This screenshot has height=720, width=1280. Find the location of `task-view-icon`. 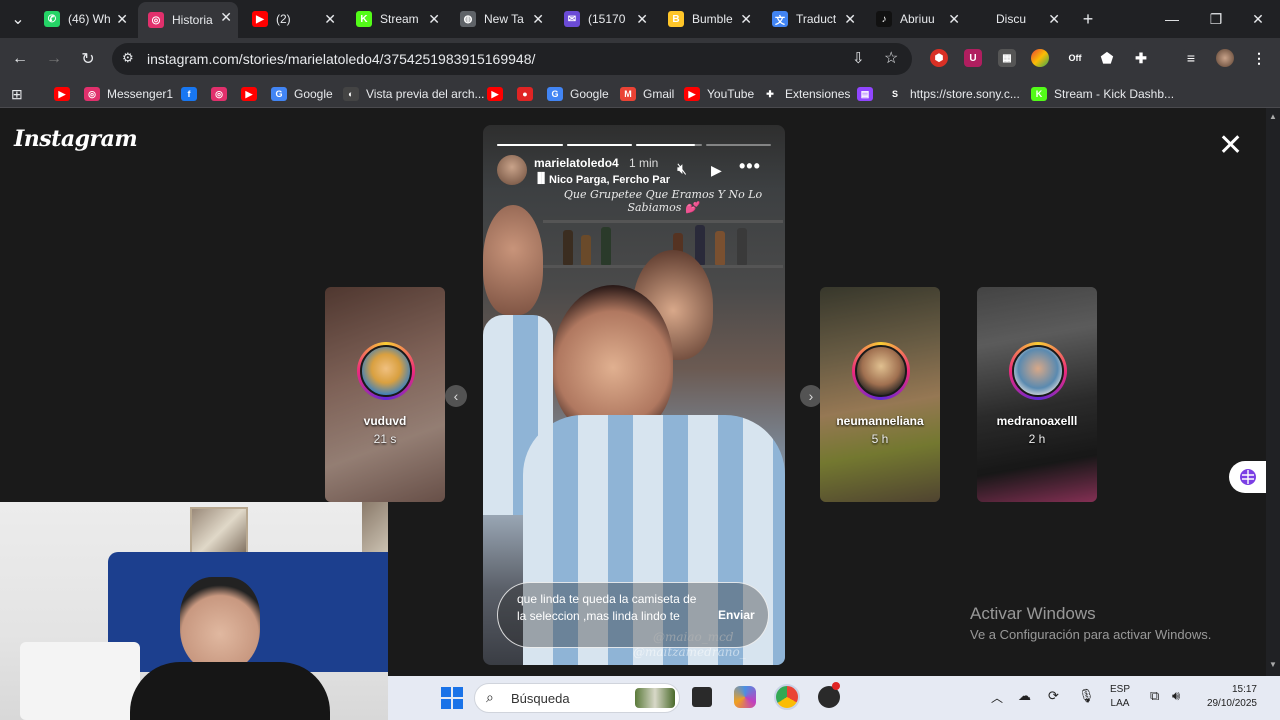

task-view-icon is located at coordinates (702, 697).